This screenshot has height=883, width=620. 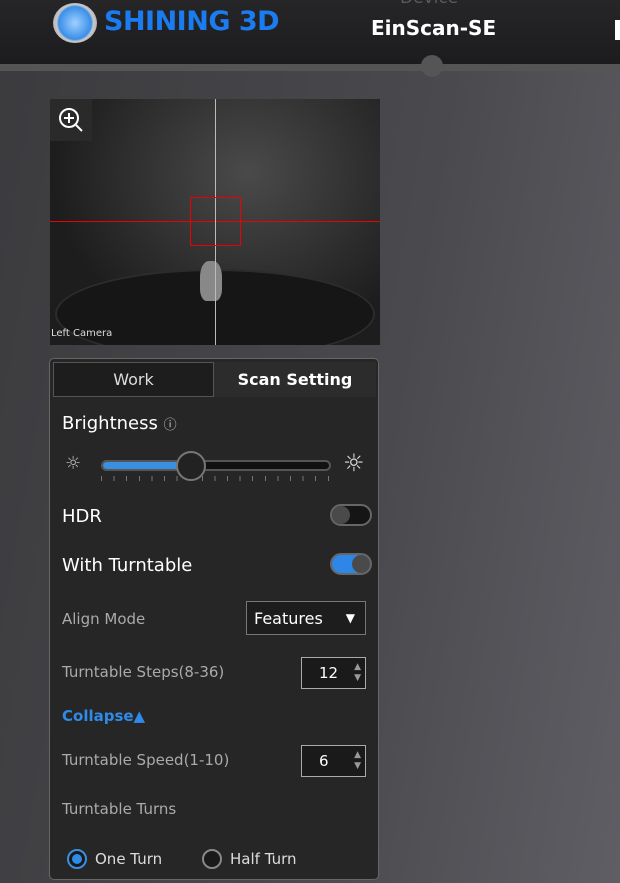 What do you see at coordinates (211, 281) in the screenshot?
I see `scan-object-image` at bounding box center [211, 281].